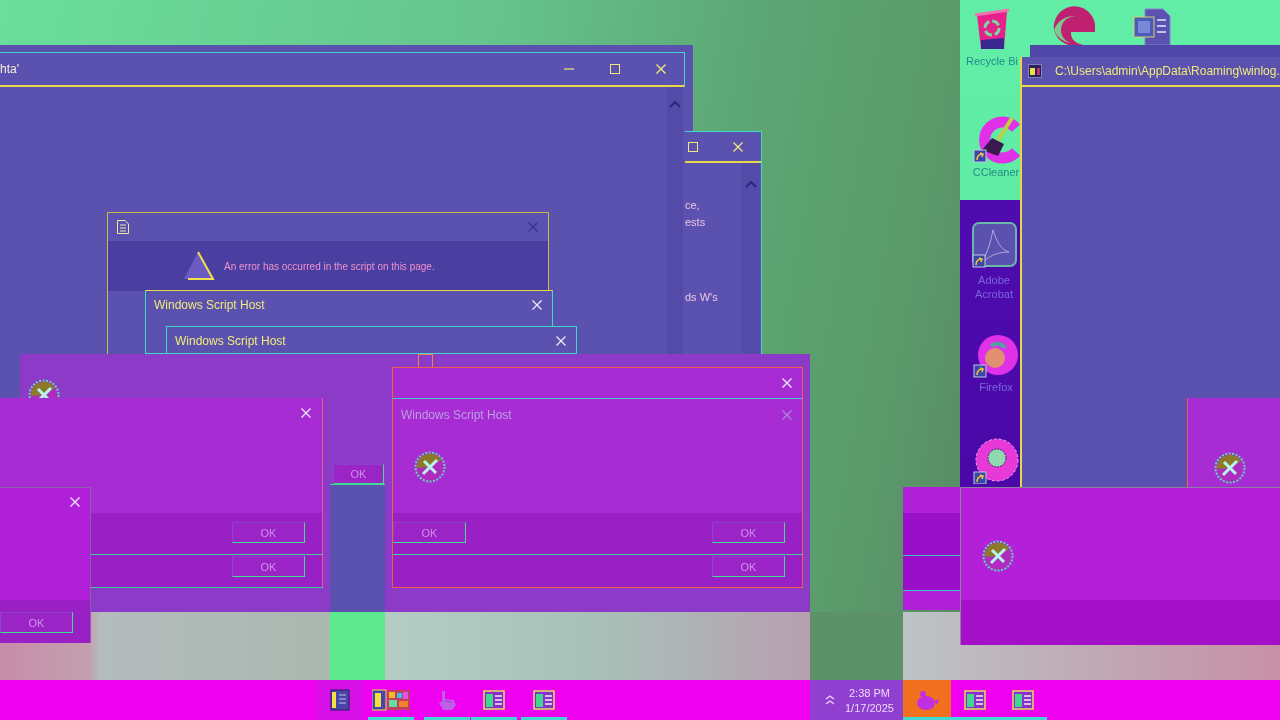 Image resolution: width=1280 pixels, height=720 pixels. What do you see at coordinates (994, 287) in the screenshot?
I see `icon-label: Adobe Acrobat` at bounding box center [994, 287].